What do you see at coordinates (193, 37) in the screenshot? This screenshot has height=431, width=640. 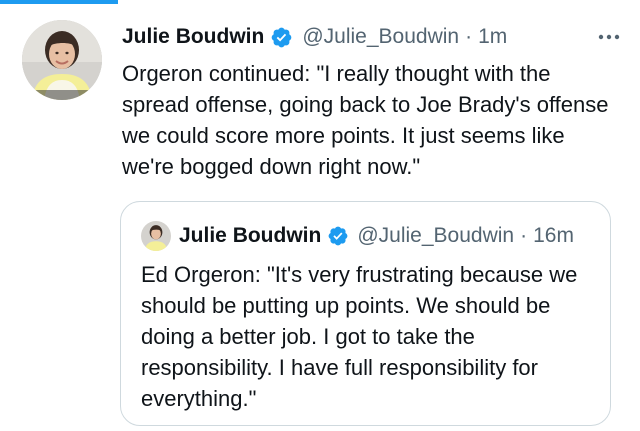 I see `author-name: Julie Boudwin` at bounding box center [193, 37].